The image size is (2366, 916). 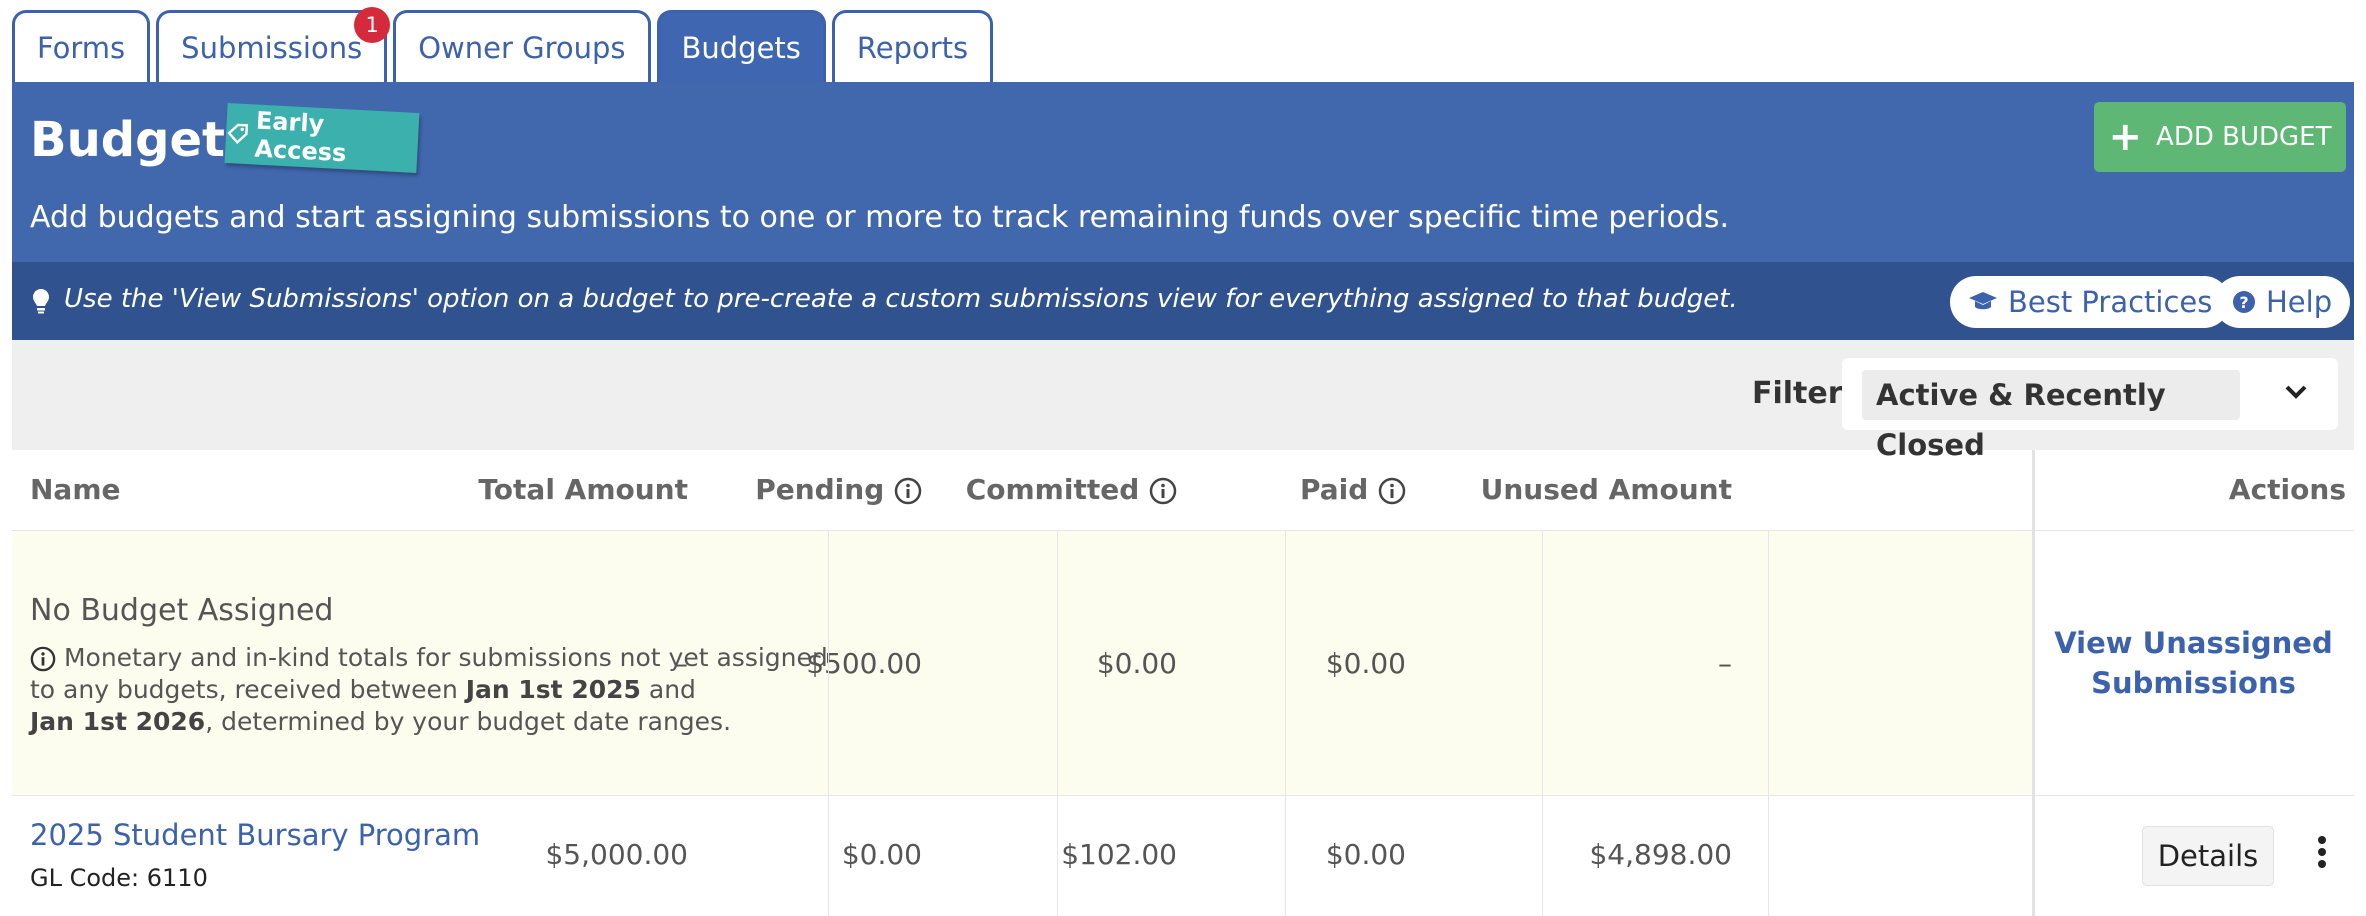 I want to click on unassigned-paid: $0.00, so click(x=1365, y=663).